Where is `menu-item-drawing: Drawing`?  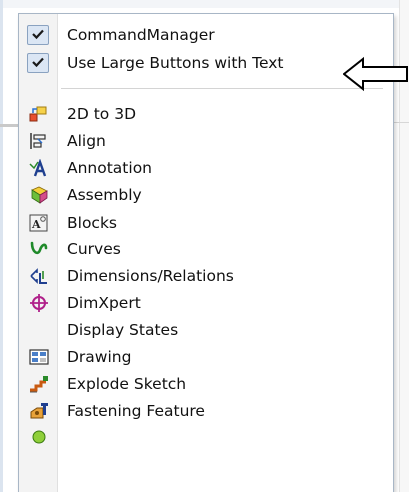
menu-item-drawing: Drawing is located at coordinates (206, 357).